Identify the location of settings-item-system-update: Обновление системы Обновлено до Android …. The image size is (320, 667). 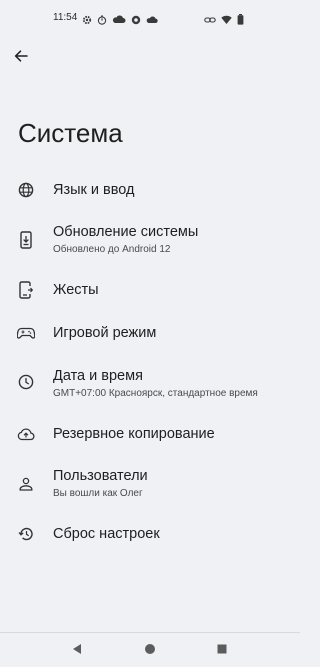
(150, 238).